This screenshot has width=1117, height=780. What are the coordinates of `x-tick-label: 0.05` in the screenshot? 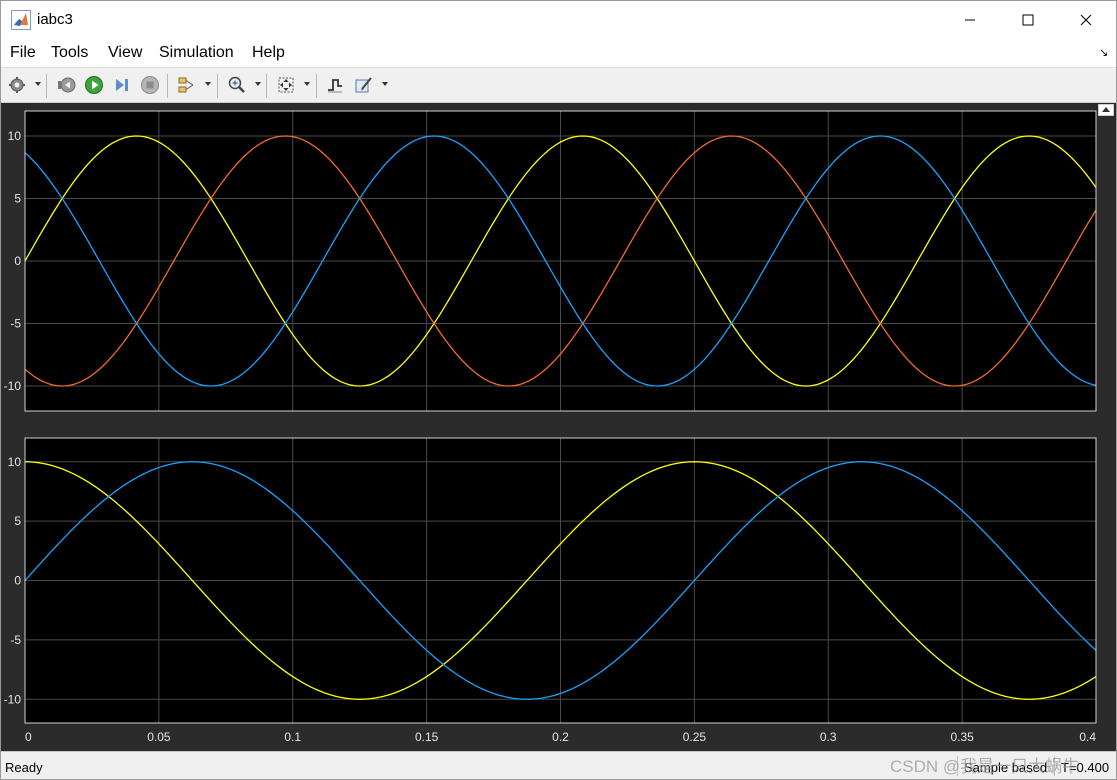 It's located at (159, 737).